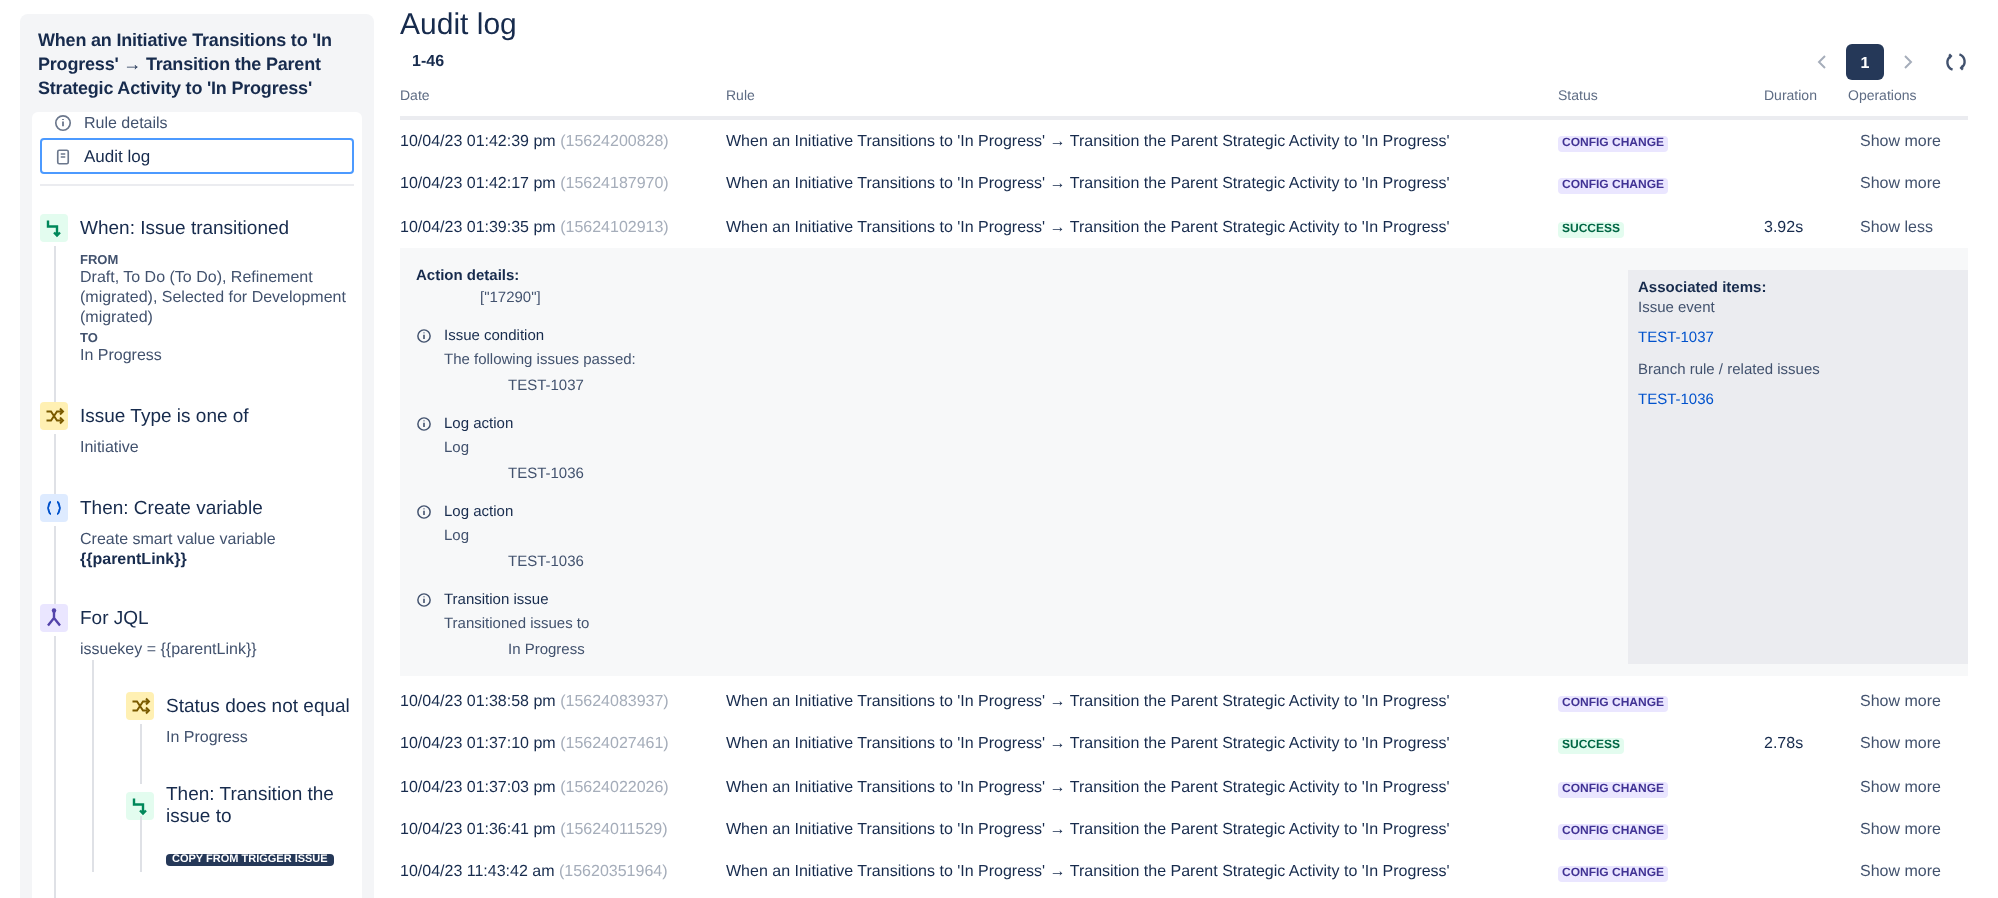 This screenshot has width=1998, height=898. I want to click on braces-icon, so click(54, 508).